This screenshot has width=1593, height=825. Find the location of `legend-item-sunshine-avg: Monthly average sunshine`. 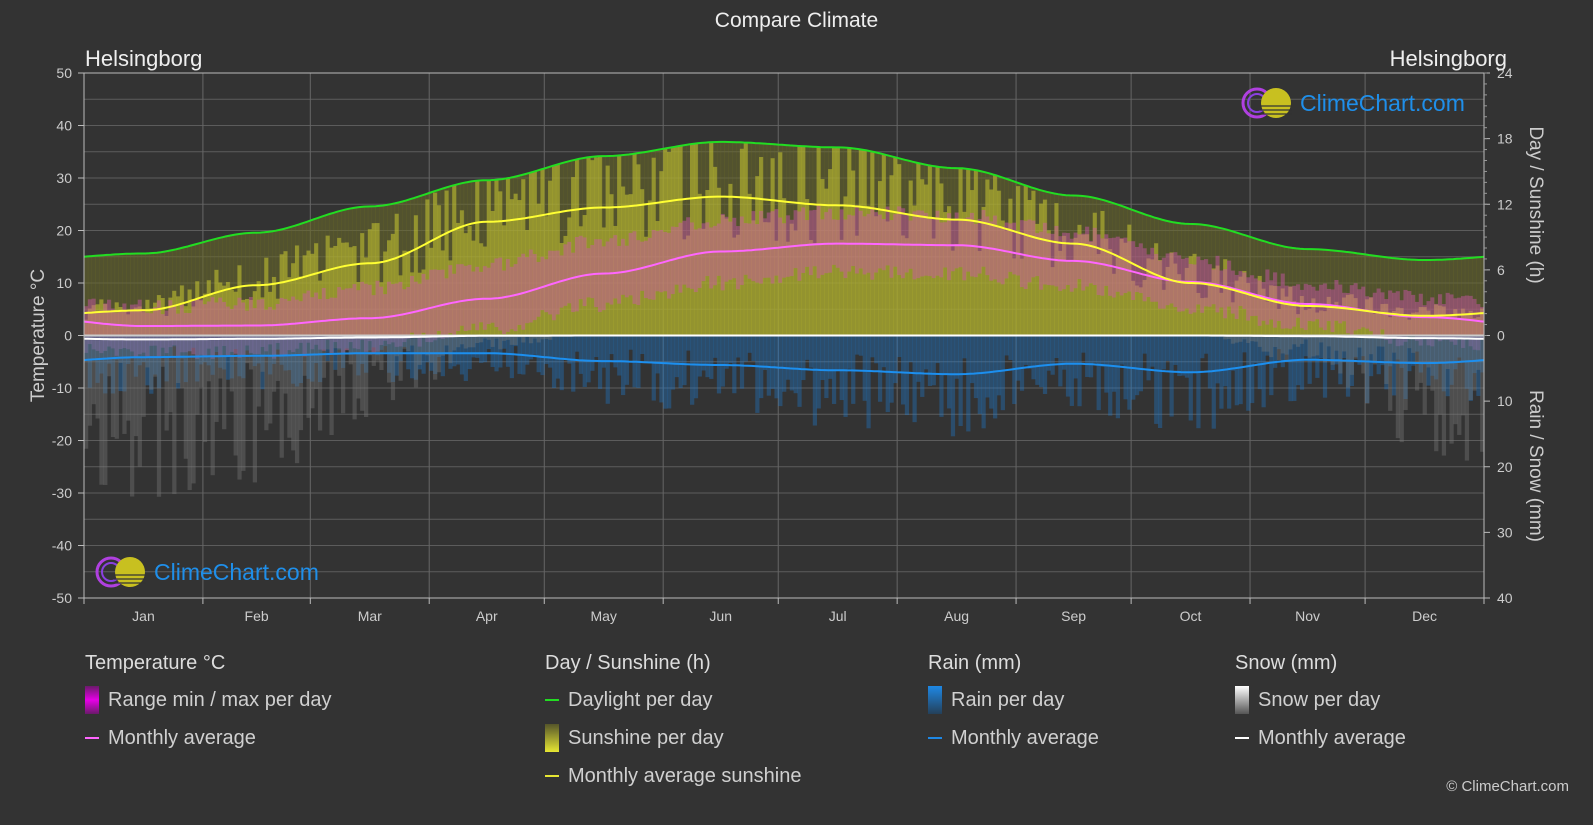

legend-item-sunshine-avg: Monthly average sunshine is located at coordinates (673, 776).